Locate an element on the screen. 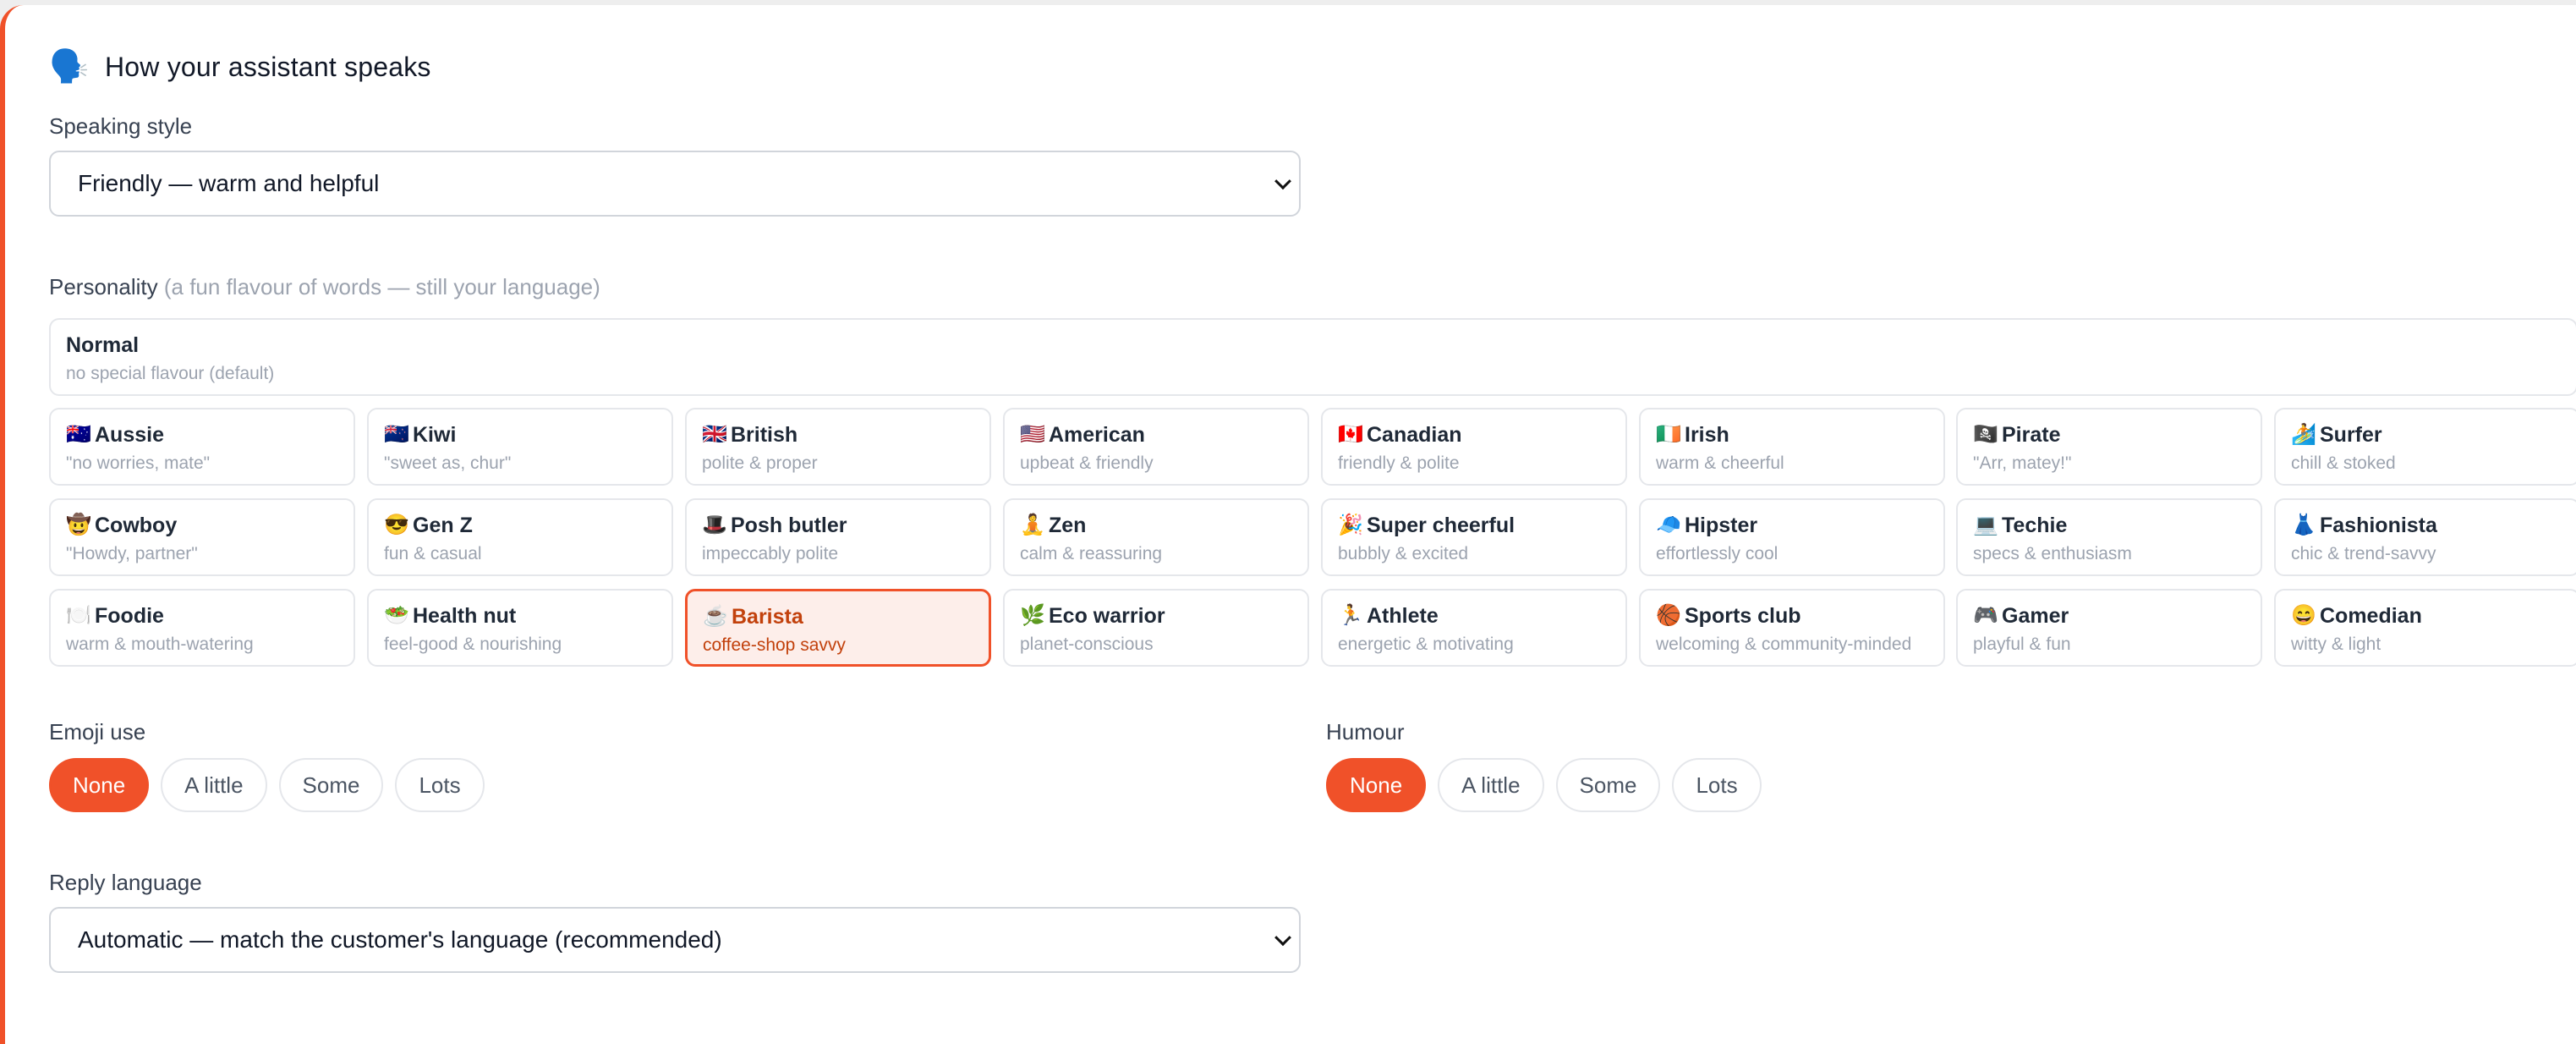 The height and width of the screenshot is (1044, 2576). reply-language-label: Reply language is located at coordinates (125, 882).